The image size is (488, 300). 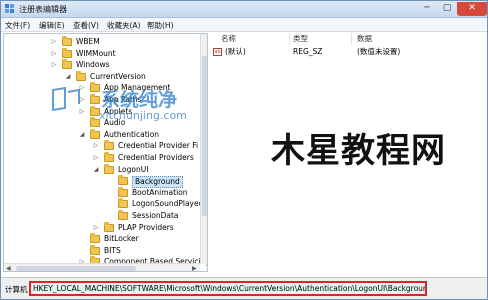 What do you see at coordinates (102, 146) in the screenshot?
I see `tree-item-credential-provider-fi: ▷ Credential Provider Fi` at bounding box center [102, 146].